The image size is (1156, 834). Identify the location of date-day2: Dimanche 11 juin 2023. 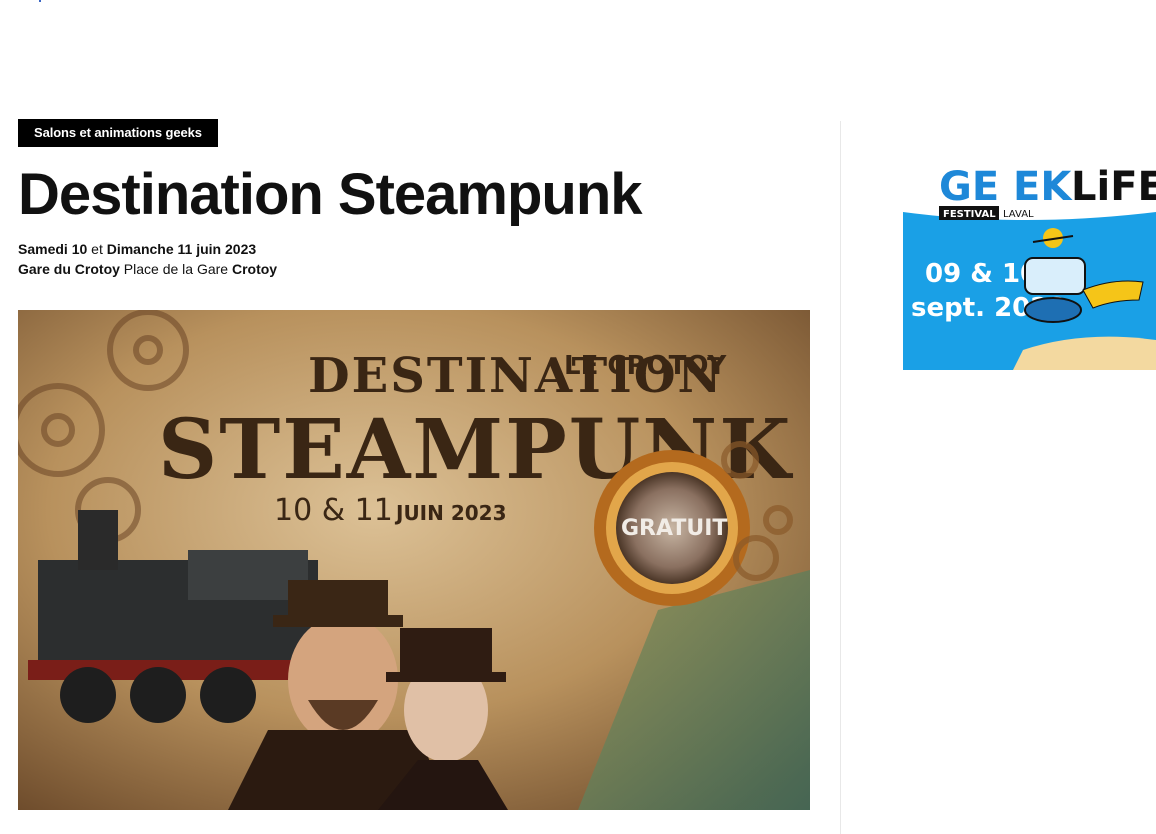
(181, 249).